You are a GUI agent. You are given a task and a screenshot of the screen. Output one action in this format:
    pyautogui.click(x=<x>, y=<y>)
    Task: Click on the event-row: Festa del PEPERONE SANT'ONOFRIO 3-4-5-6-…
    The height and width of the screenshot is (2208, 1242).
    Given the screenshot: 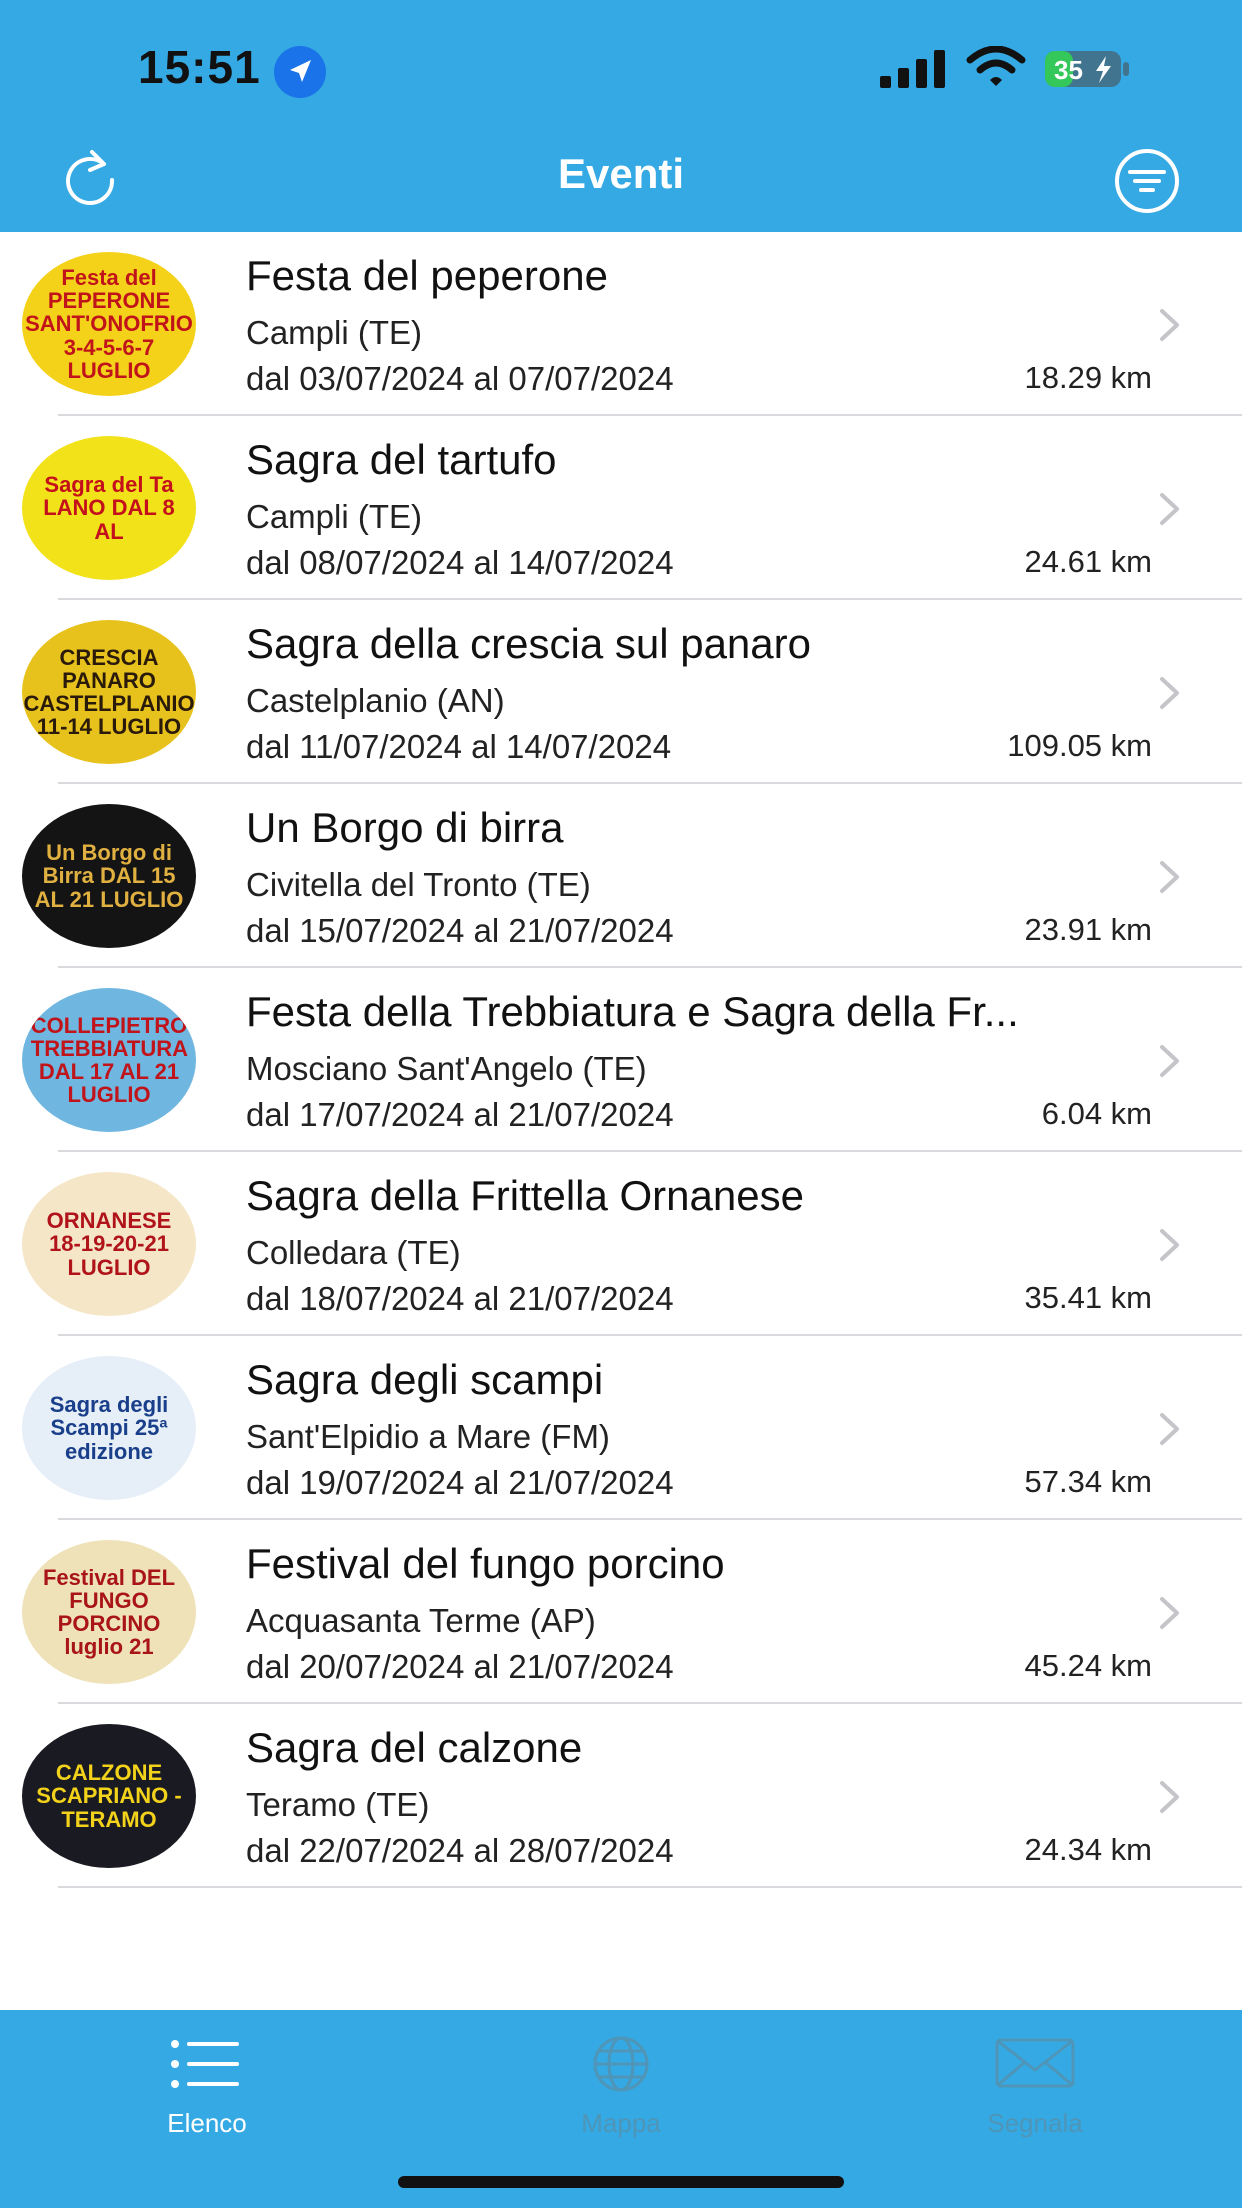 What is the action you would take?
    pyautogui.click(x=621, y=324)
    